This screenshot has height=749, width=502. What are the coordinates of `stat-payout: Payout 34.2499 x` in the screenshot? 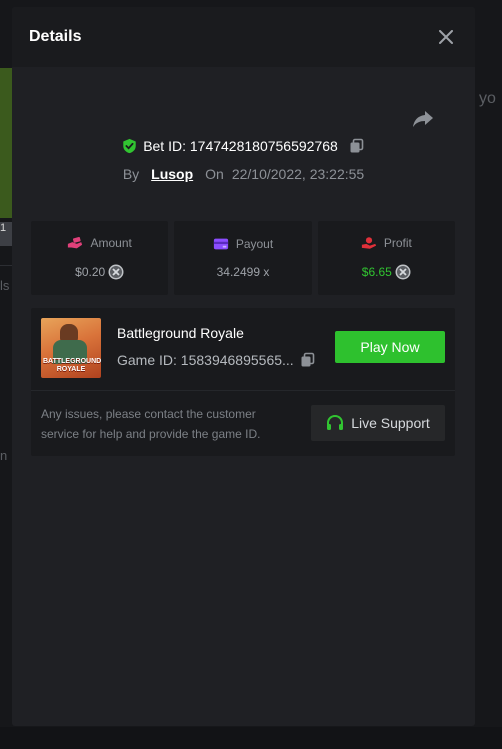 It's located at (243, 258).